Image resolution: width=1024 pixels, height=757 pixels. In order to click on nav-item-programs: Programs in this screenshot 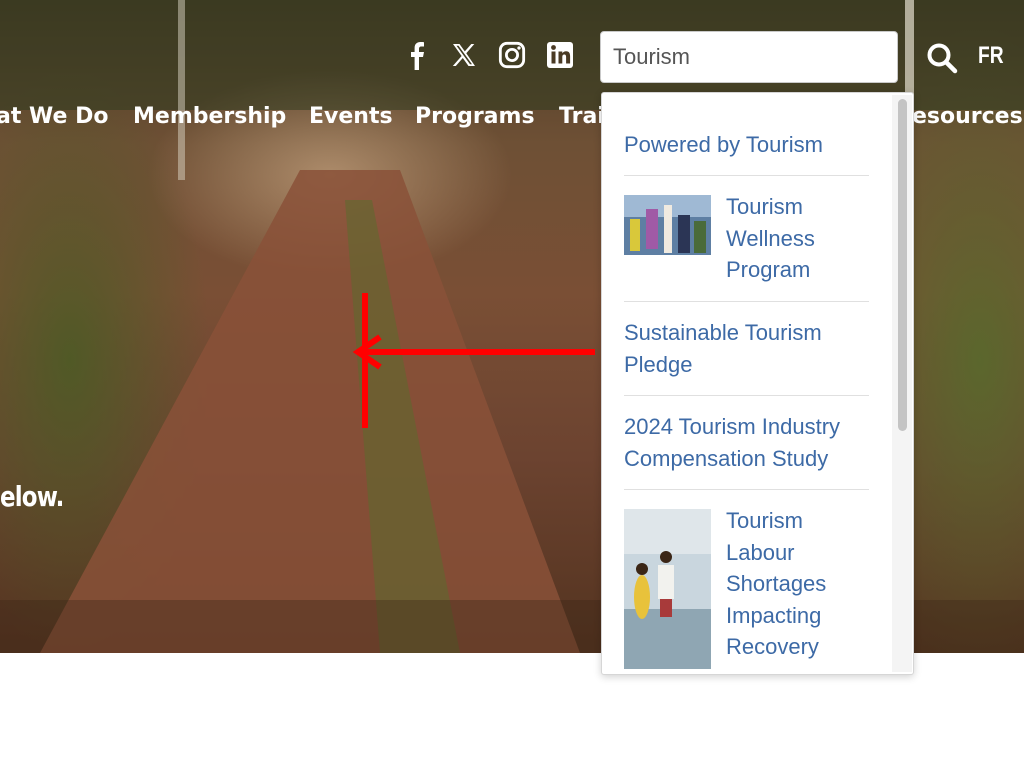, I will do `click(475, 117)`.